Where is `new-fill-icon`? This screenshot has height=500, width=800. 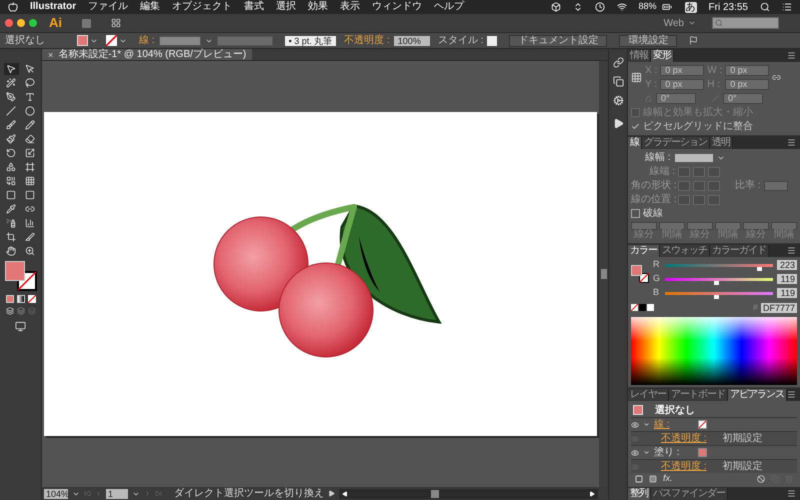
new-fill-icon is located at coordinates (653, 479).